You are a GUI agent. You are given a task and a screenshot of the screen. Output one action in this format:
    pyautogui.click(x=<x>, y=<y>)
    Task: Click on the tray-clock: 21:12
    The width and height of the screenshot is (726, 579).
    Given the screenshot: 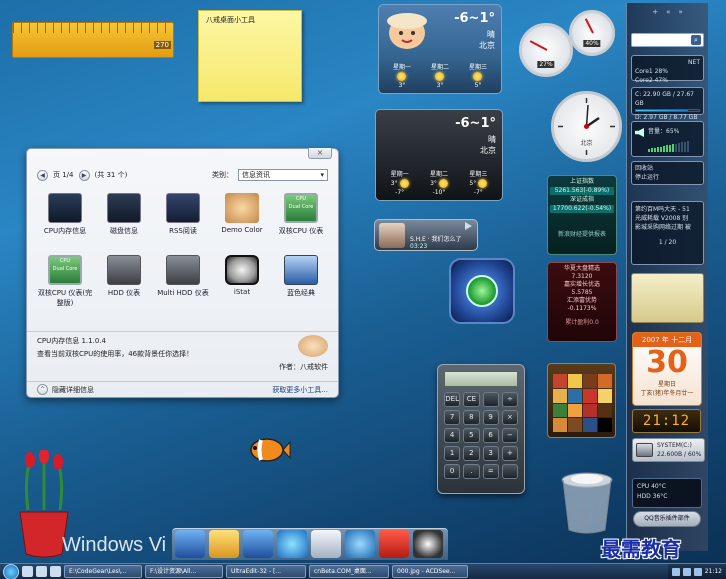 What is the action you would take?
    pyautogui.click(x=713, y=571)
    